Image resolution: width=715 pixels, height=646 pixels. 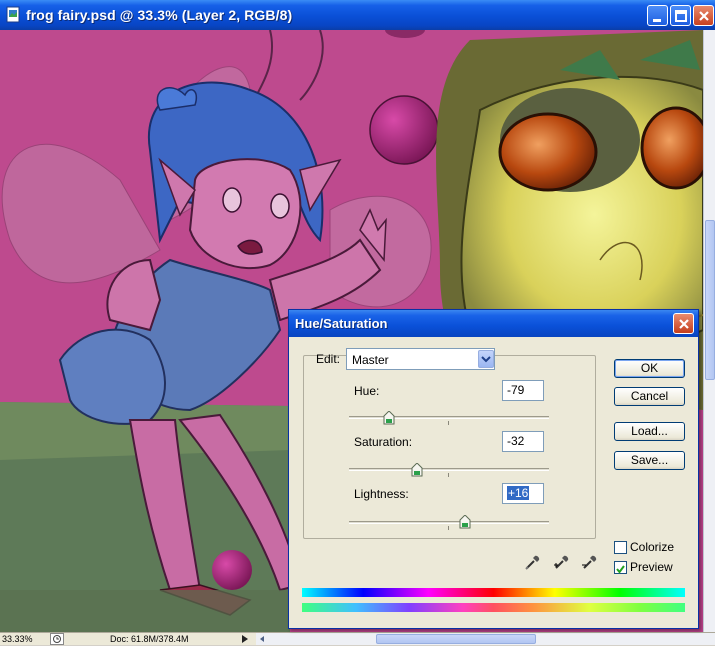 What do you see at coordinates (657, 15) in the screenshot?
I see `minimize-button` at bounding box center [657, 15].